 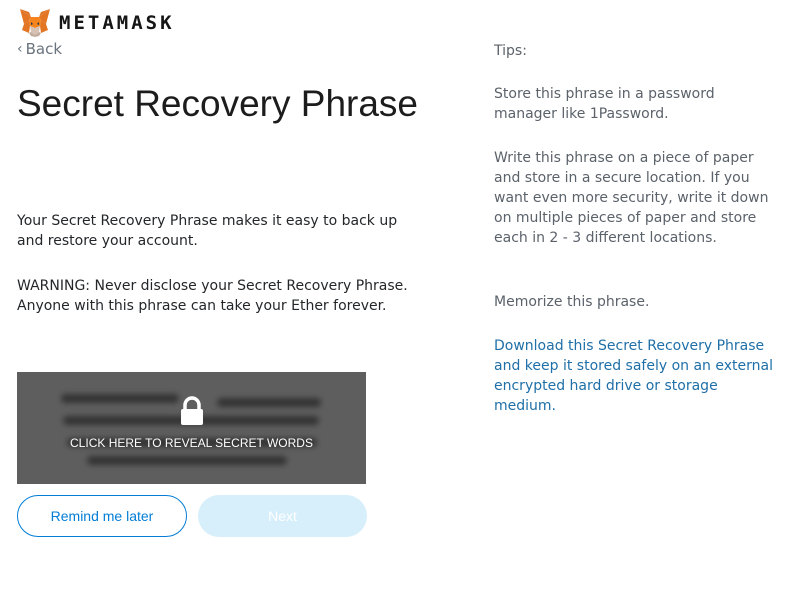 What do you see at coordinates (102, 516) in the screenshot?
I see `remind-me-later-button: Remind me later` at bounding box center [102, 516].